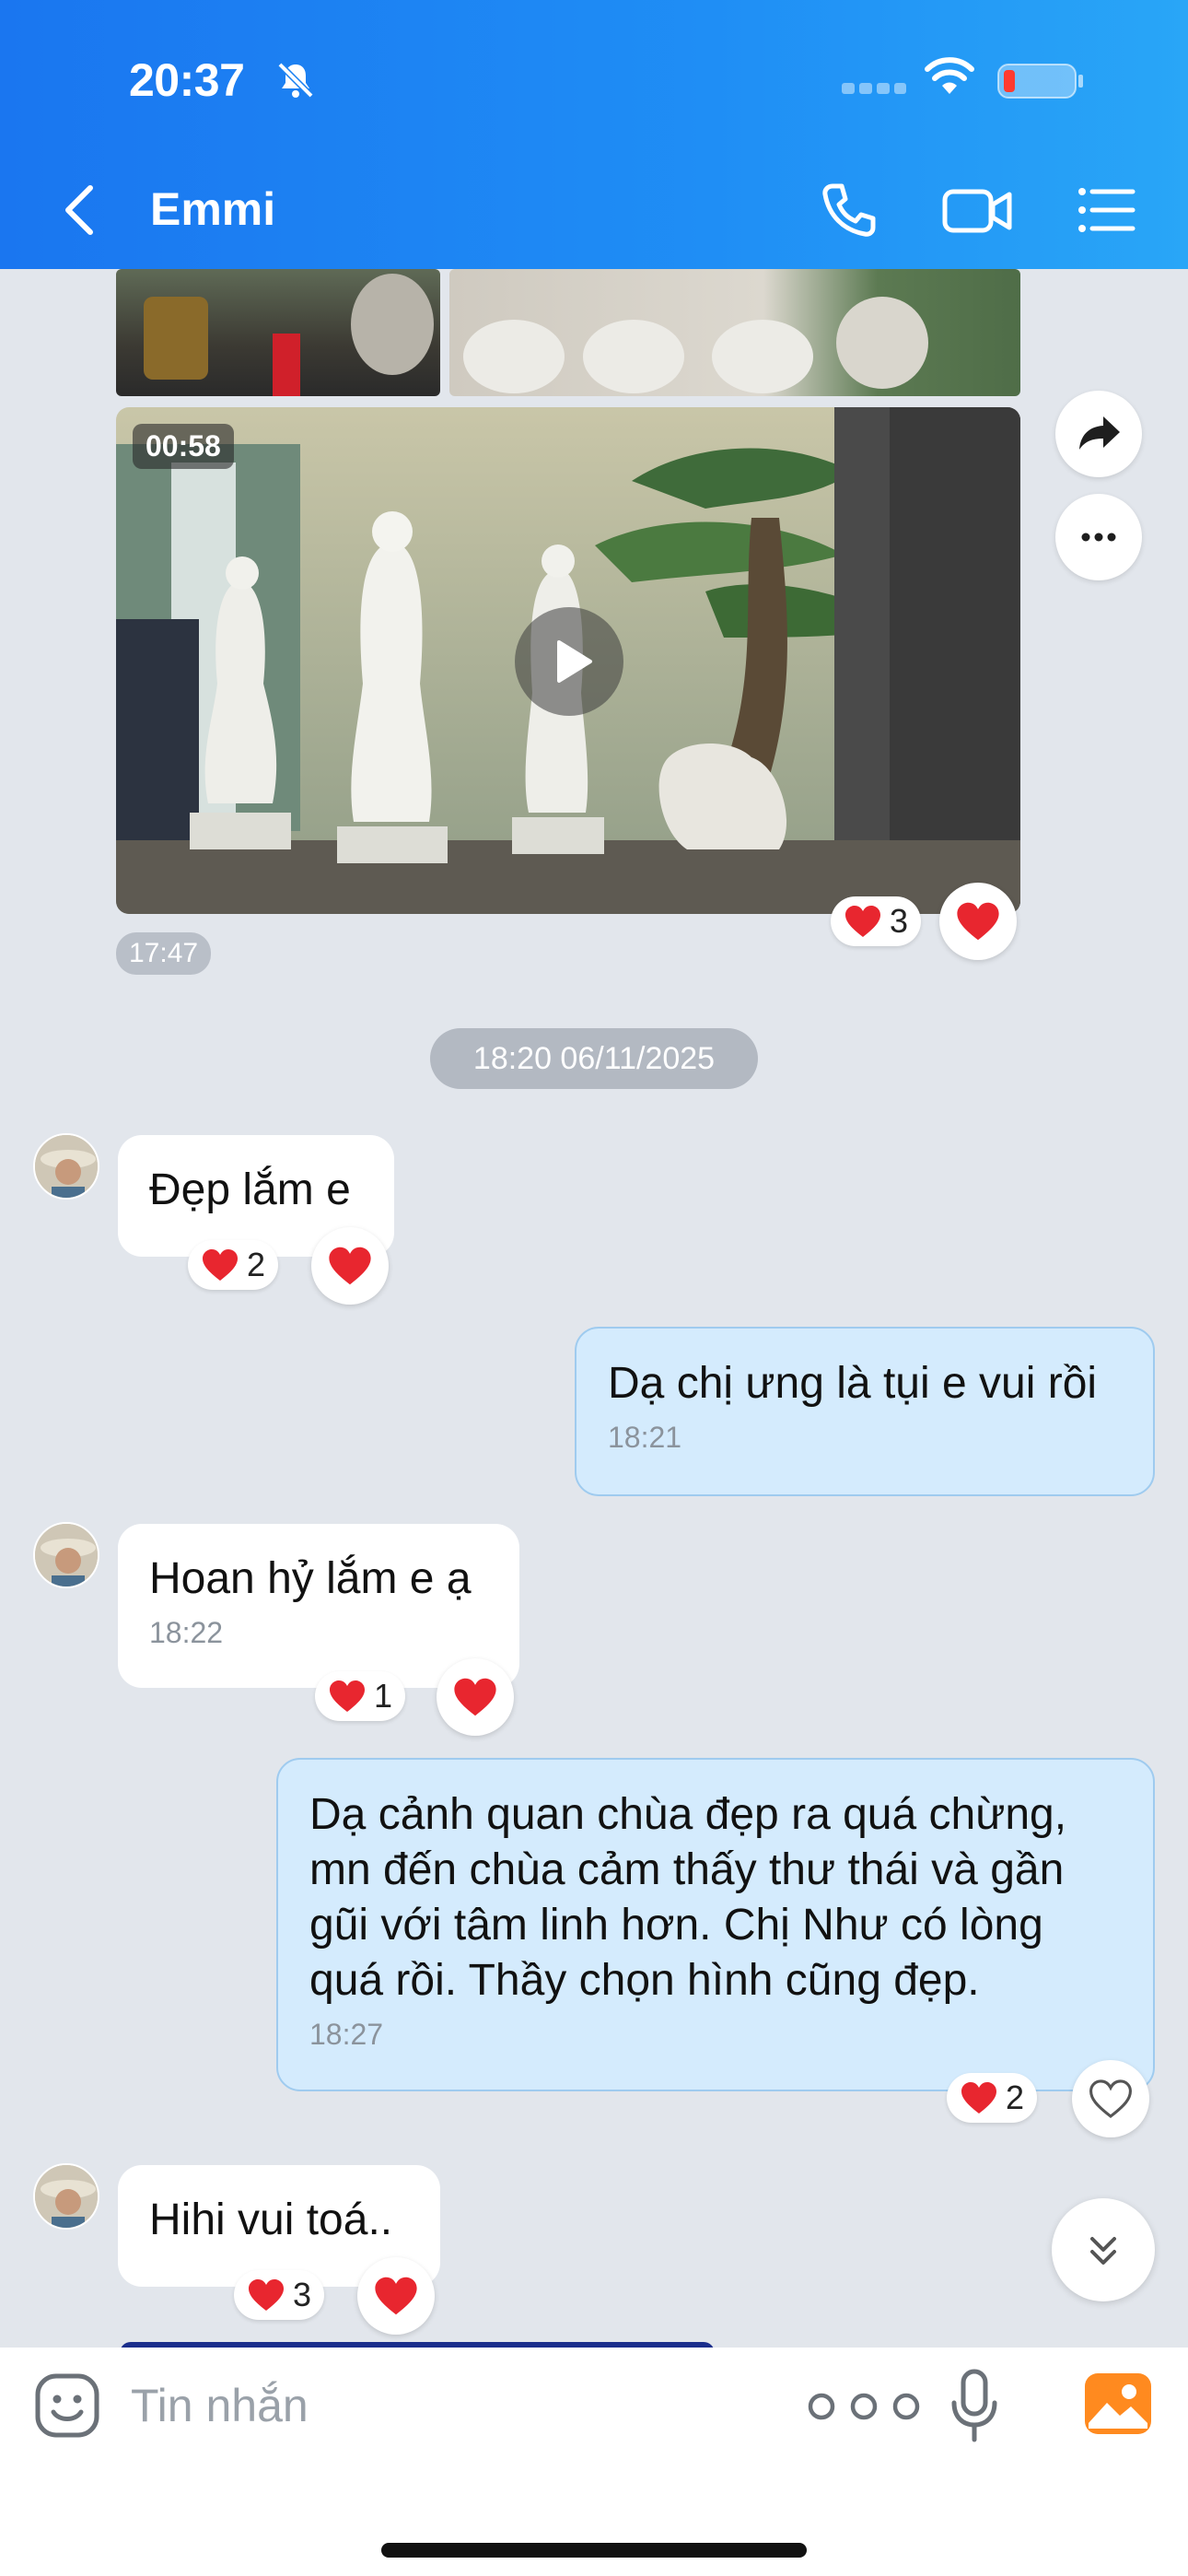 The height and width of the screenshot is (2576, 1188). I want to click on share-button, so click(1098, 434).